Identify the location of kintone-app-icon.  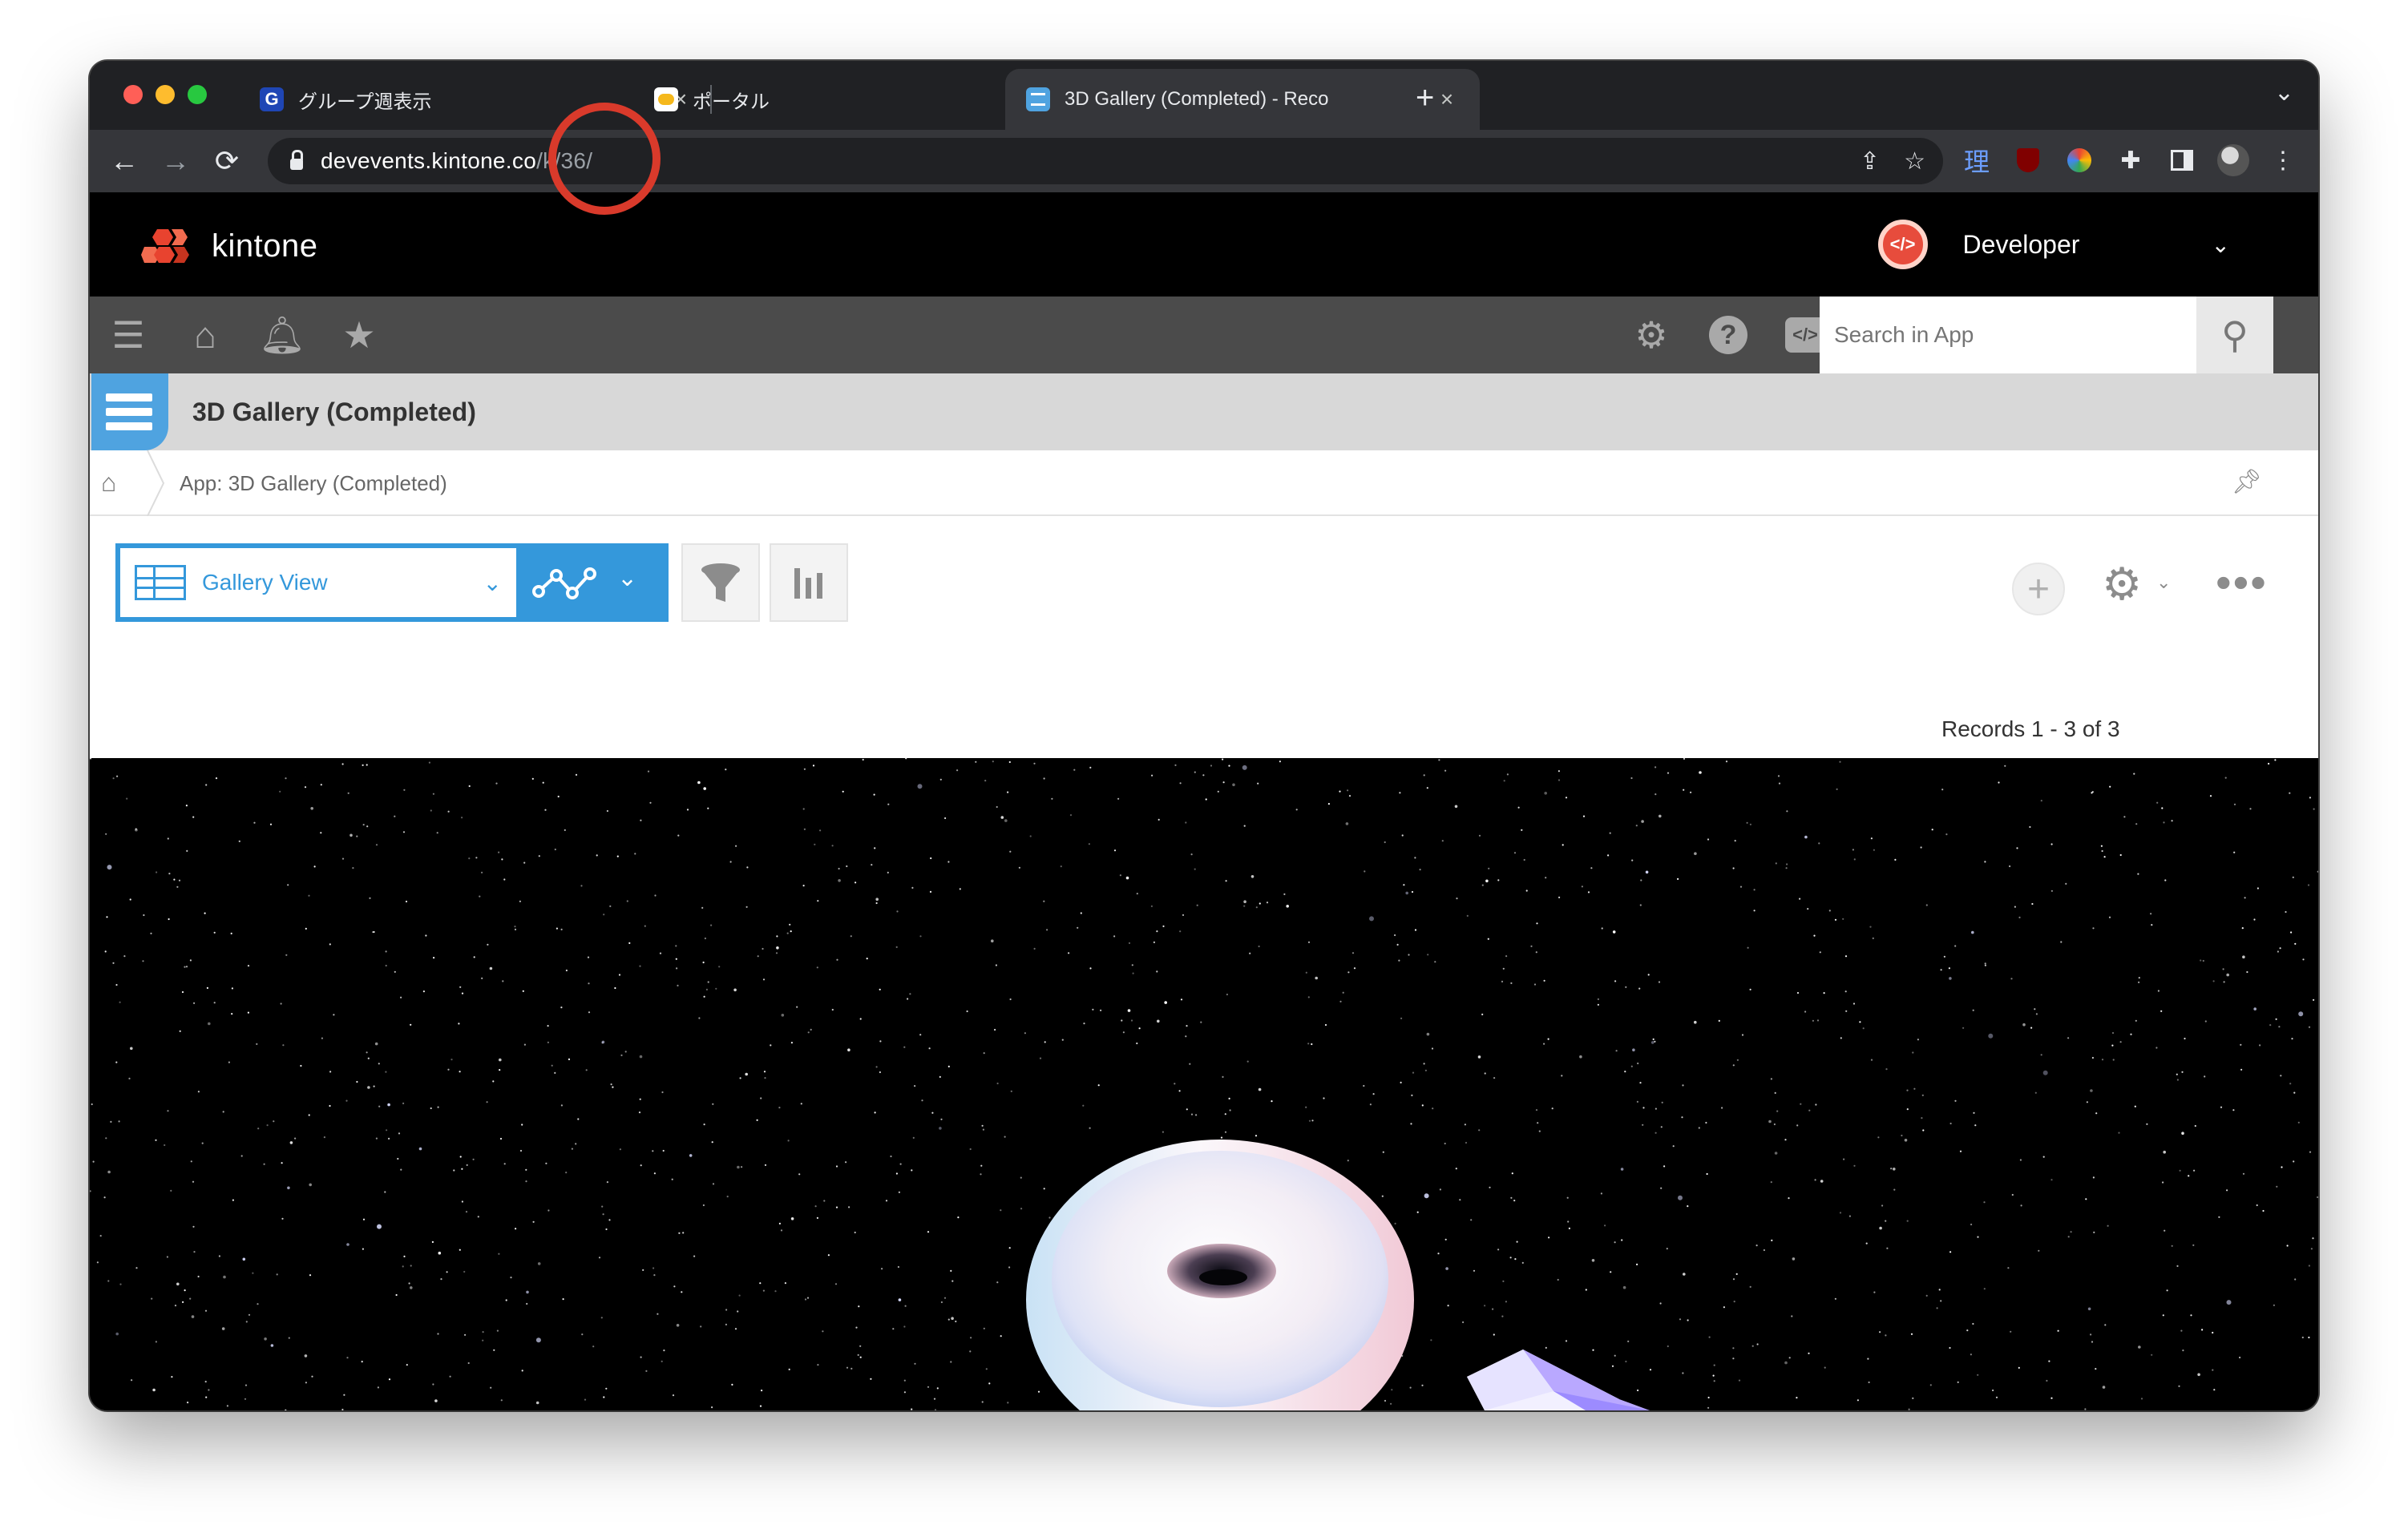
(1038, 99).